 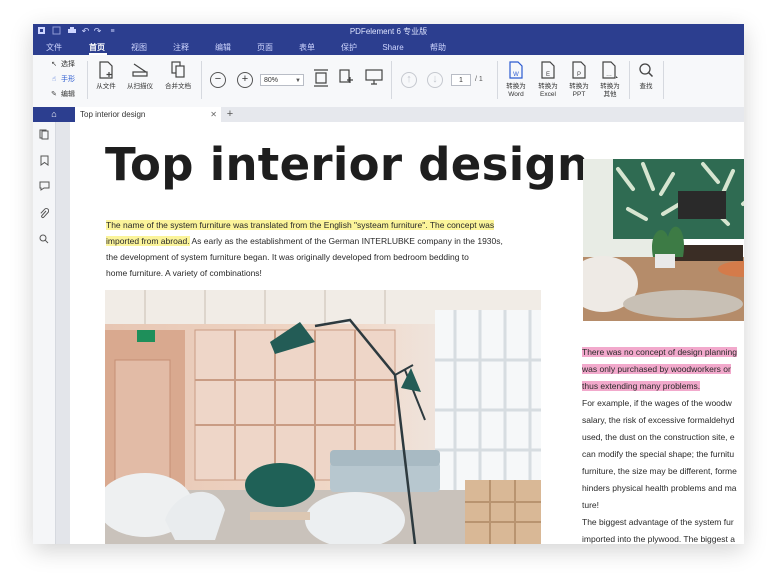 What do you see at coordinates (140, 76) in the screenshot?
I see `from-scanner-button: 从扫描仪` at bounding box center [140, 76].